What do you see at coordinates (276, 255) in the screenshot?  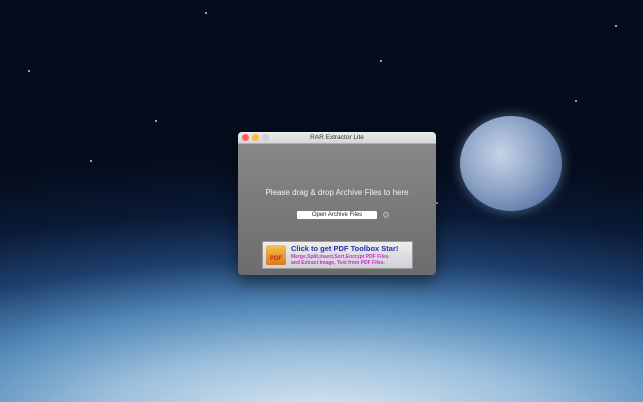 I see `pdf-icon: PDF` at bounding box center [276, 255].